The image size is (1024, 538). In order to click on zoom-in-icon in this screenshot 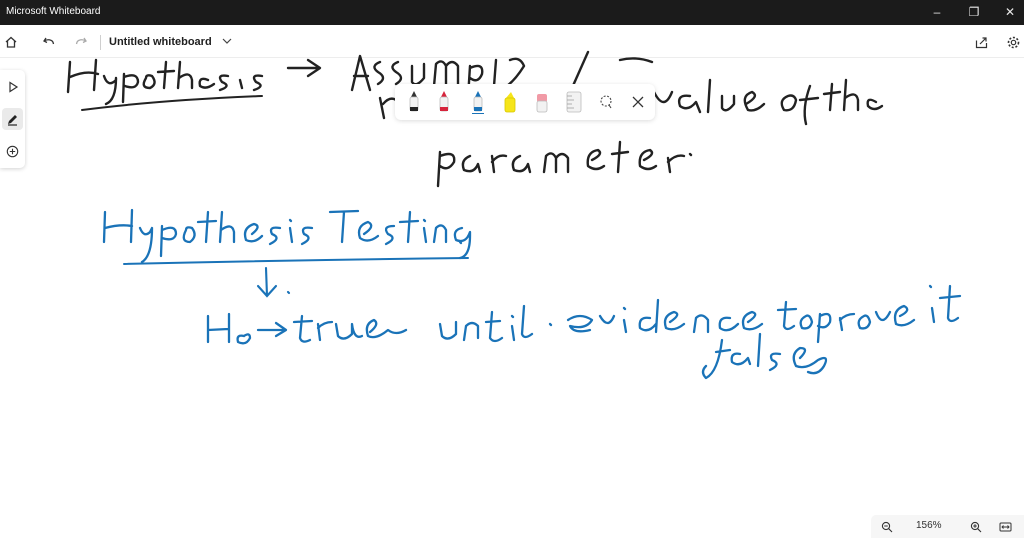, I will do `click(975, 526)`.